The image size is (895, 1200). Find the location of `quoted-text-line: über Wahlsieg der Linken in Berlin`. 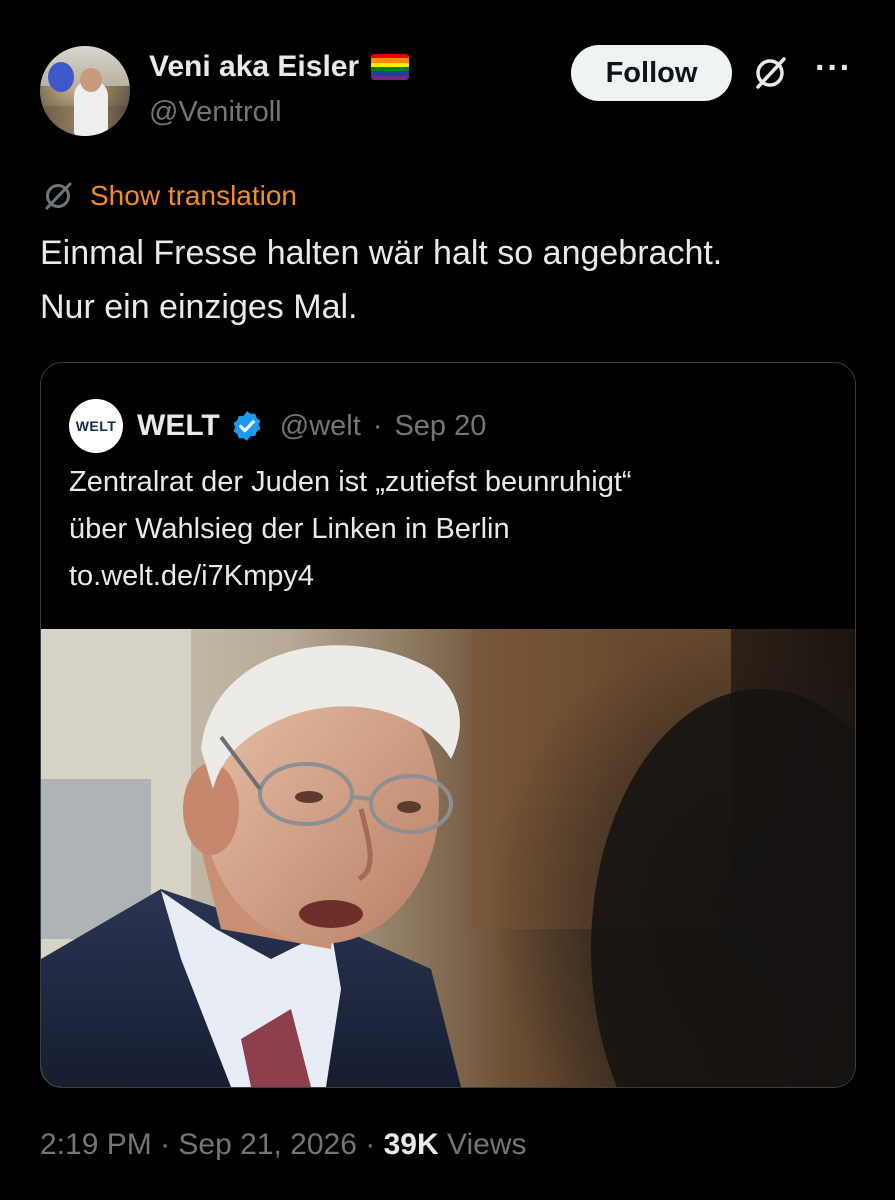

quoted-text-line: über Wahlsieg der Linken in Berlin is located at coordinates (289, 529).